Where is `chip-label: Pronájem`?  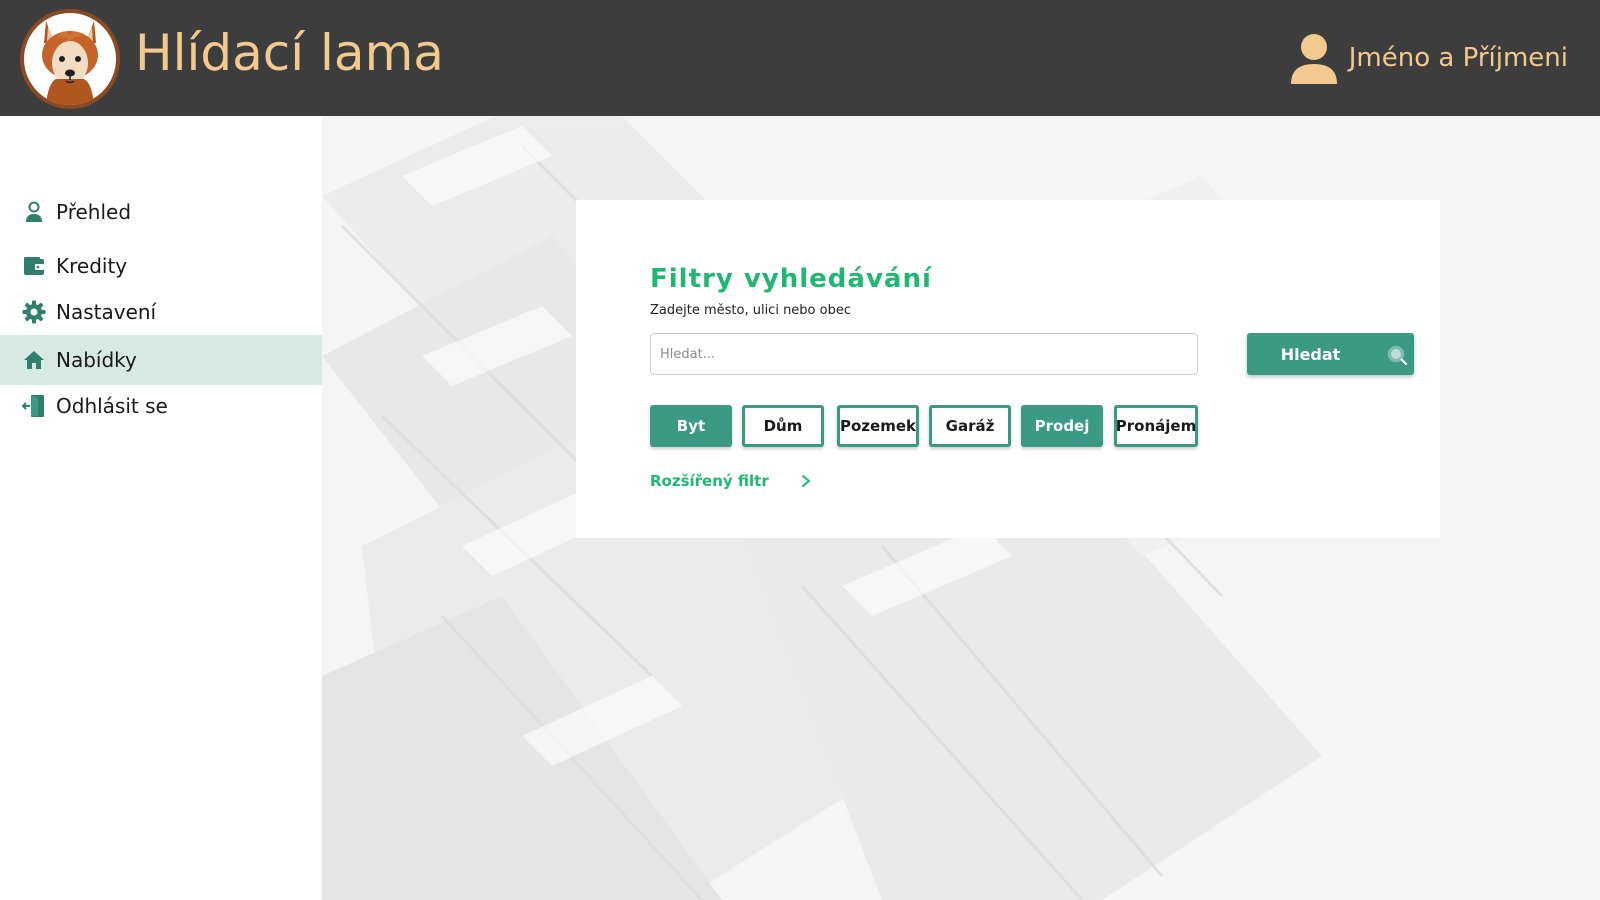
chip-label: Pronájem is located at coordinates (1156, 426).